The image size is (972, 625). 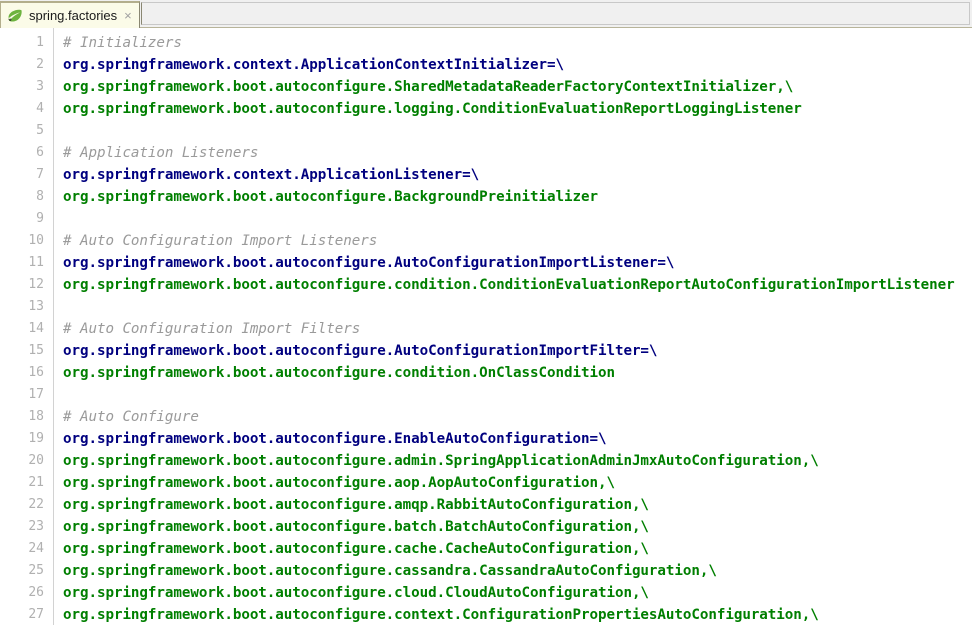 I want to click on line-number: 6, so click(x=40, y=152).